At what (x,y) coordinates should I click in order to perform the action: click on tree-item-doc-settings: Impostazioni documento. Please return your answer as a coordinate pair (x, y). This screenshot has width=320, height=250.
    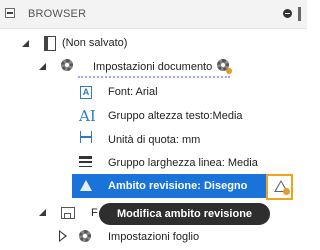
    Looking at the image, I should click on (152, 67).